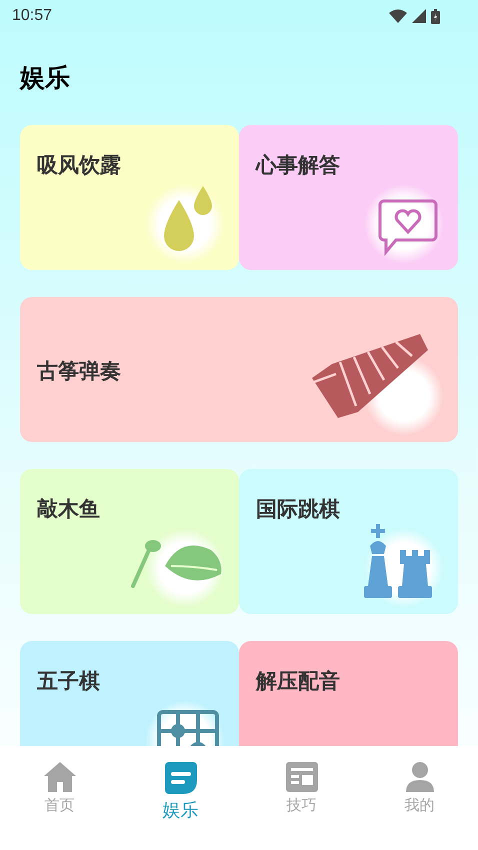  Describe the element at coordinates (129, 197) in the screenshot. I see `entertainment-card: 吸风饮露` at that location.